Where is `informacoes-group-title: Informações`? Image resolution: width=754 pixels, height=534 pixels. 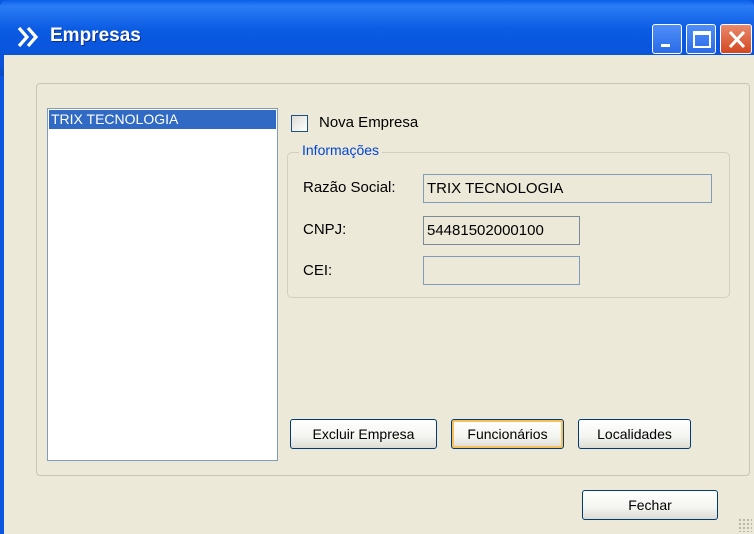 informacoes-group-title: Informações is located at coordinates (341, 150).